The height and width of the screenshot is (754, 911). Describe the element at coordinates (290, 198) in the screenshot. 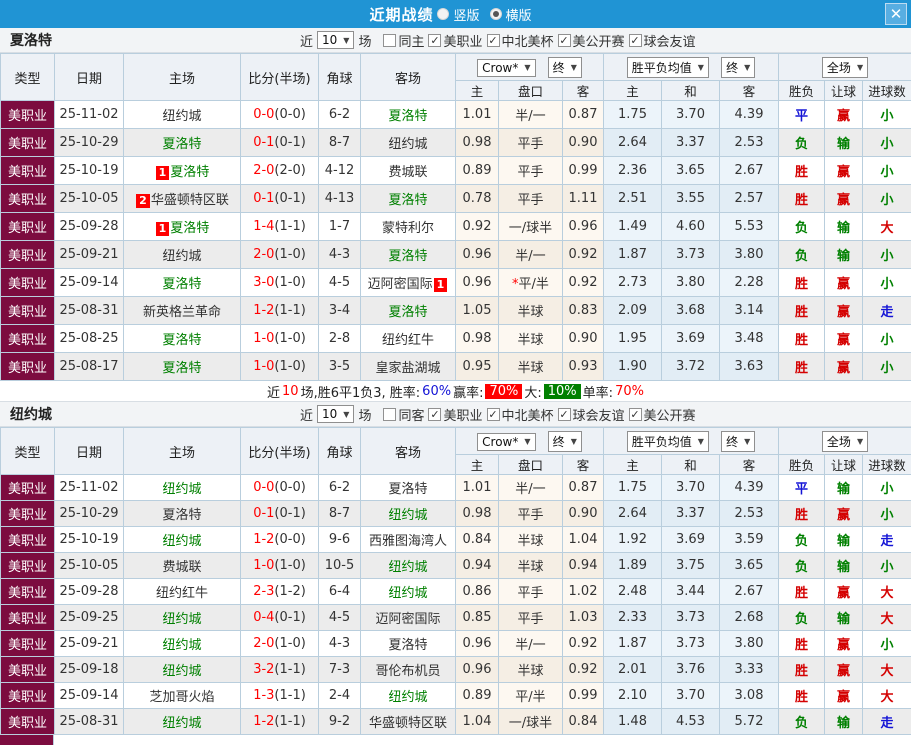

I see `halftime-score: (0-1)` at that location.